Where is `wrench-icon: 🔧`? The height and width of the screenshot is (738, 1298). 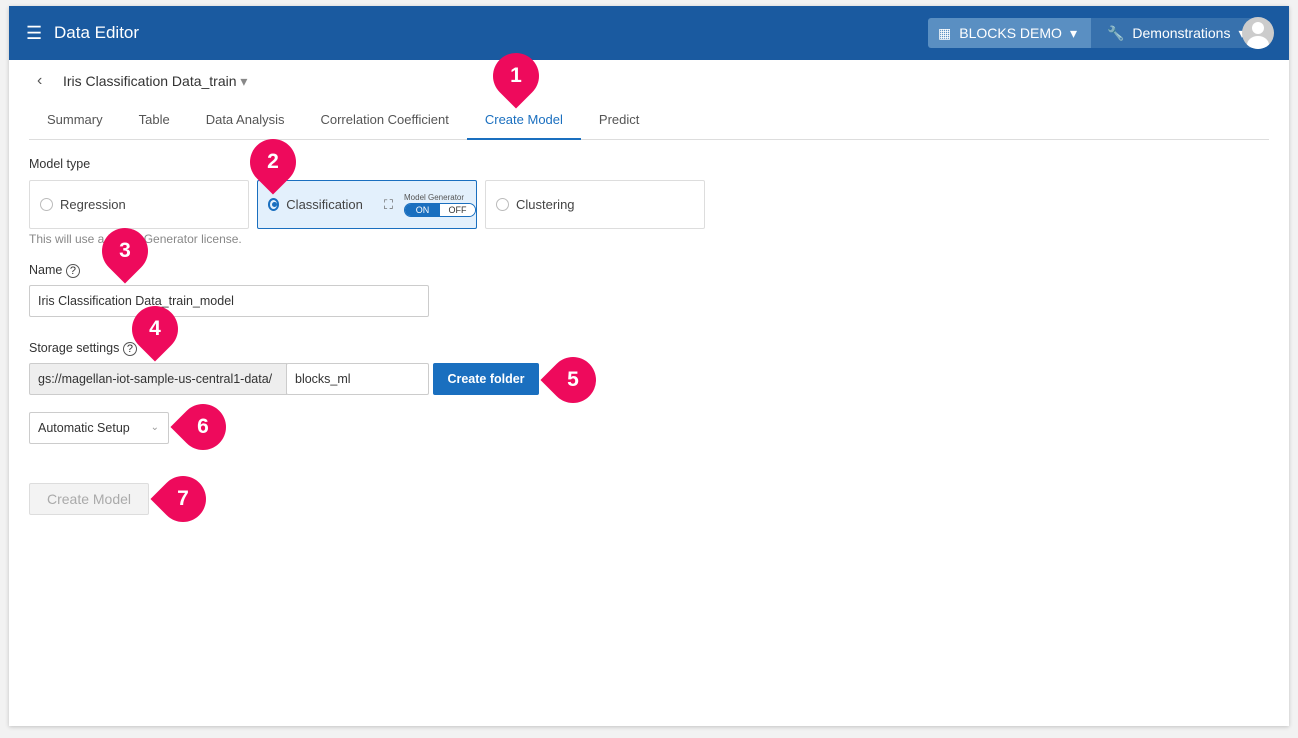 wrench-icon: 🔧 is located at coordinates (1115, 32).